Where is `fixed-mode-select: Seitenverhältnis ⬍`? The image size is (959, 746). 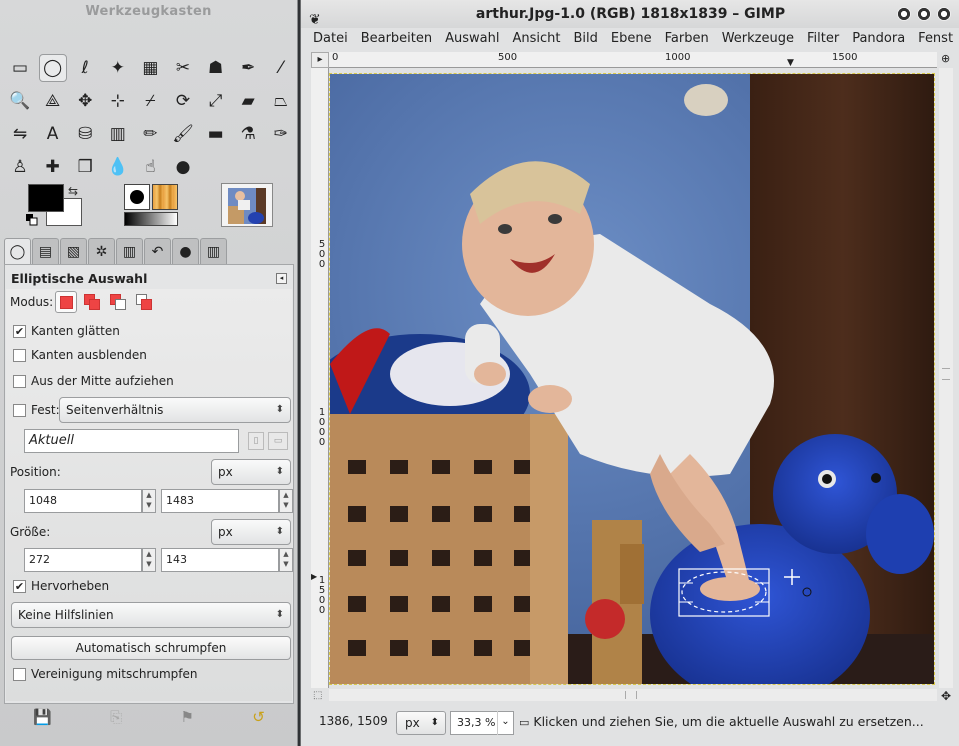 fixed-mode-select: Seitenverhältnis ⬍ is located at coordinates (175, 410).